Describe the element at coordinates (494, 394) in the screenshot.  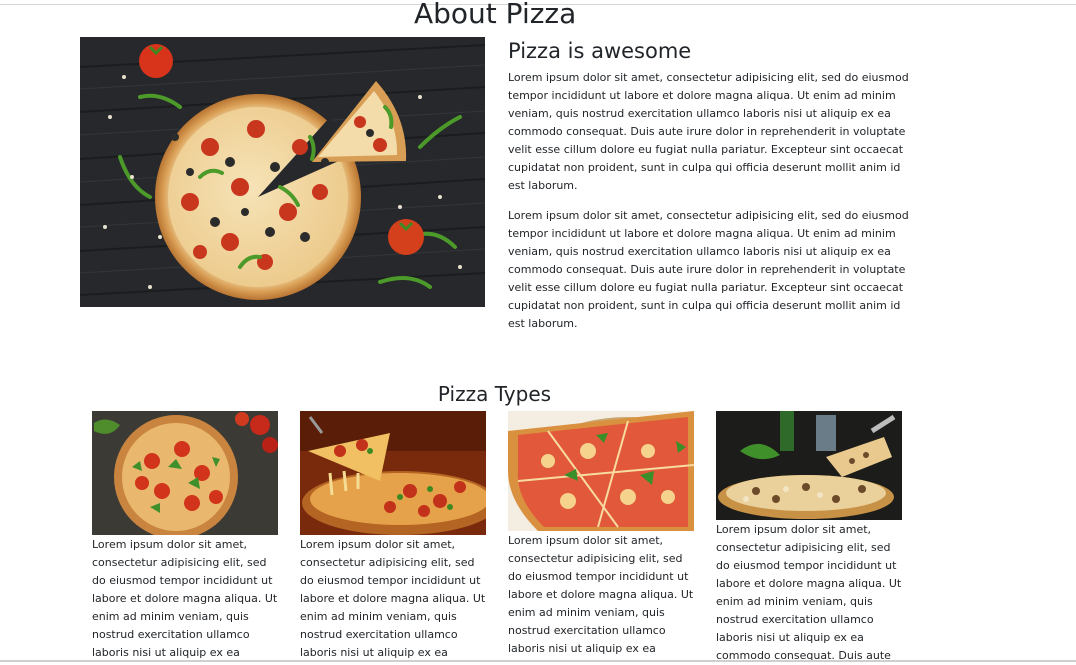
I see `pizza-types-title: Pizza Types` at that location.